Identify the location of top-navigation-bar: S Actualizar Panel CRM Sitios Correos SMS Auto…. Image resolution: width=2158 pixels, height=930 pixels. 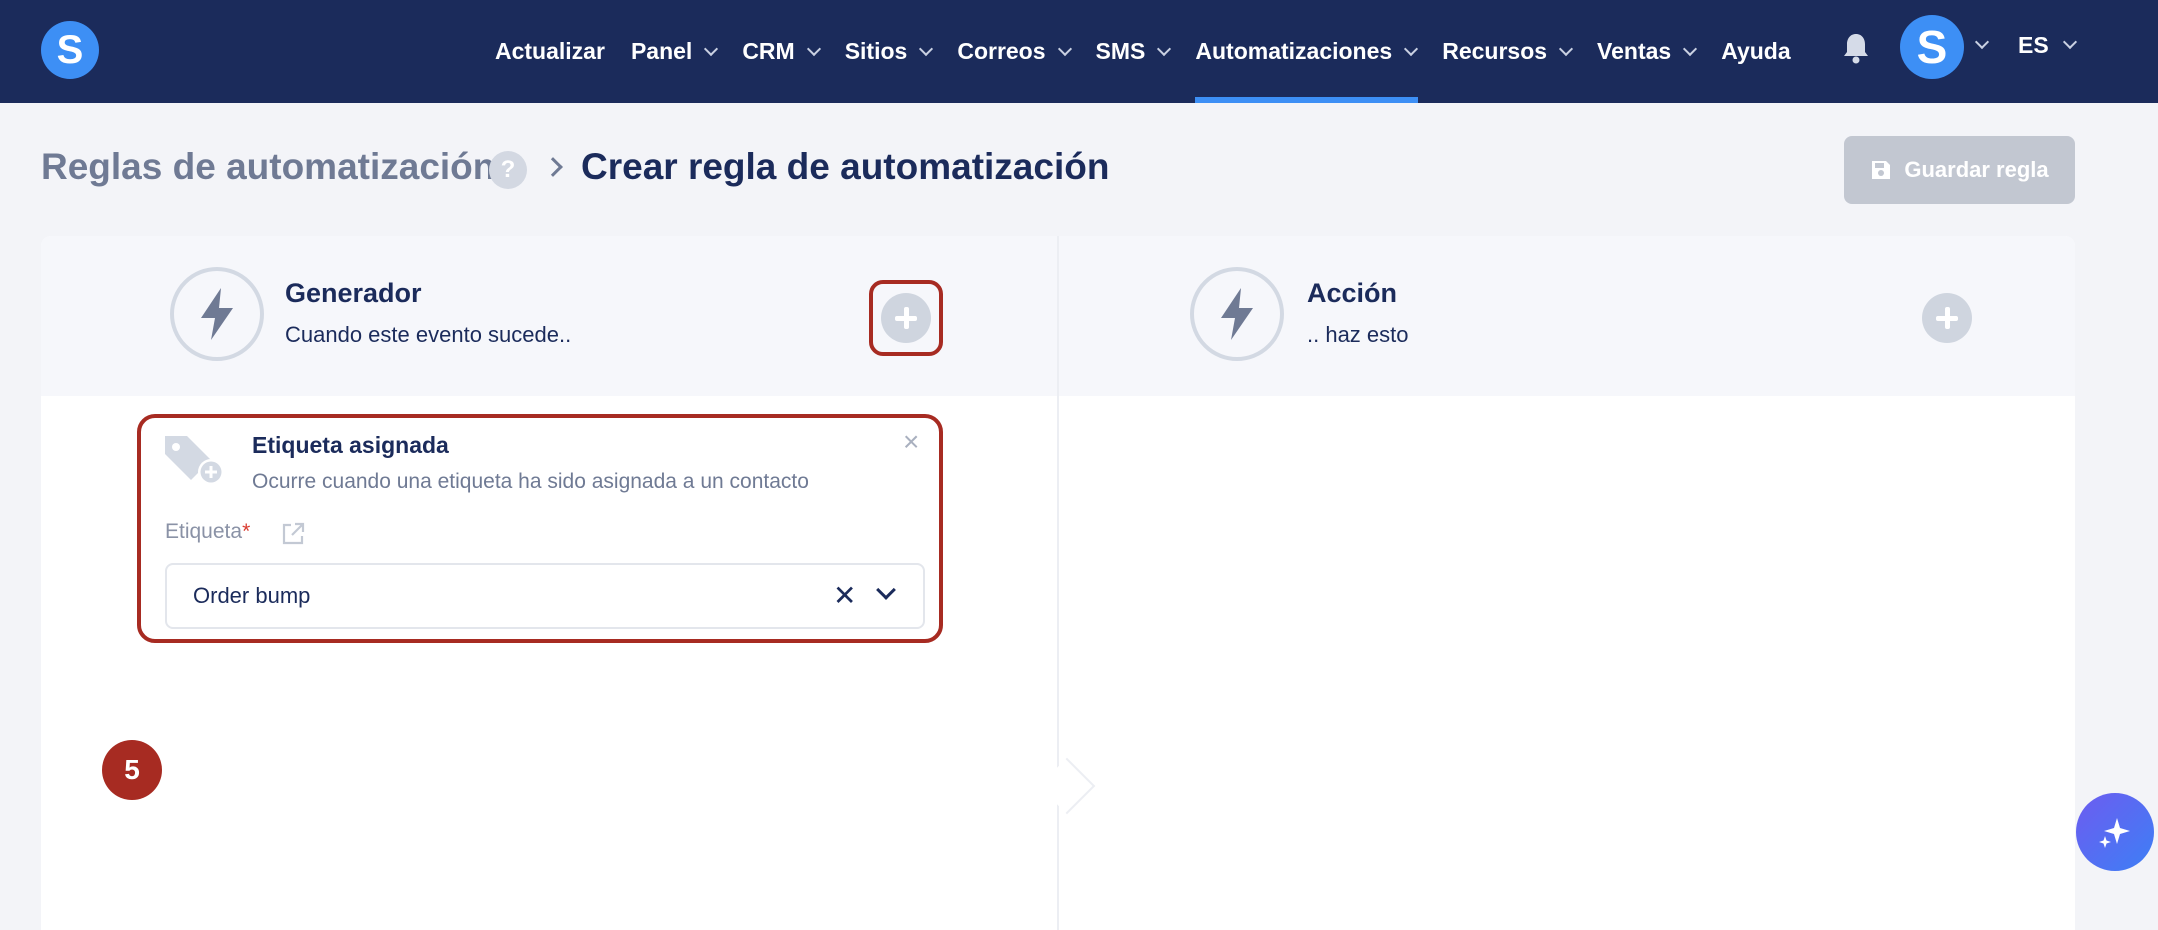
(1079, 51).